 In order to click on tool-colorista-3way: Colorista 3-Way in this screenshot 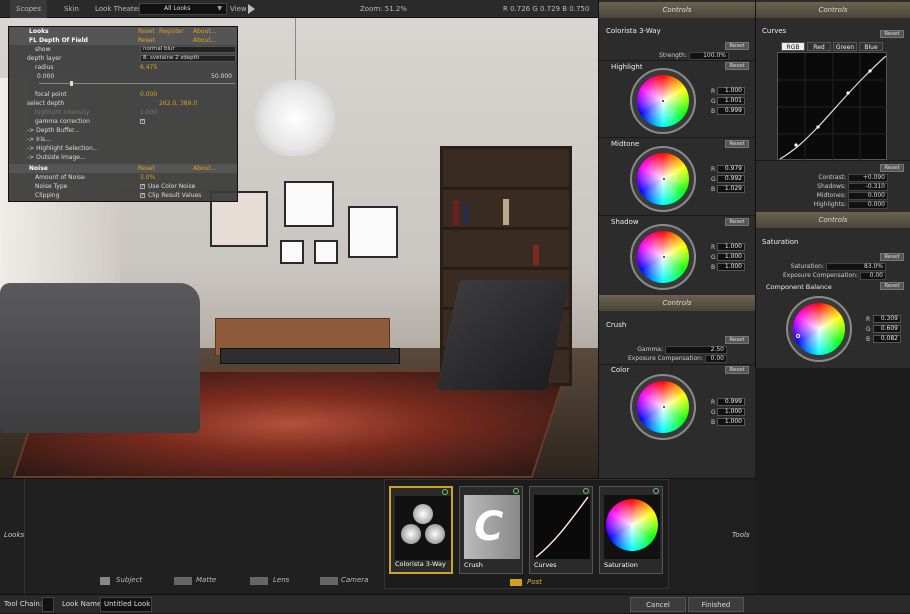, I will do `click(421, 530)`.